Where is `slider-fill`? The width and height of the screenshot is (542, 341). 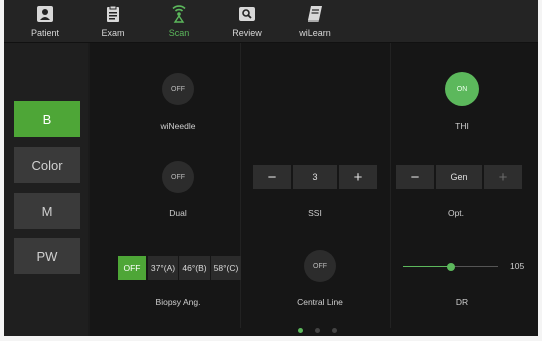 slider-fill is located at coordinates (427, 266).